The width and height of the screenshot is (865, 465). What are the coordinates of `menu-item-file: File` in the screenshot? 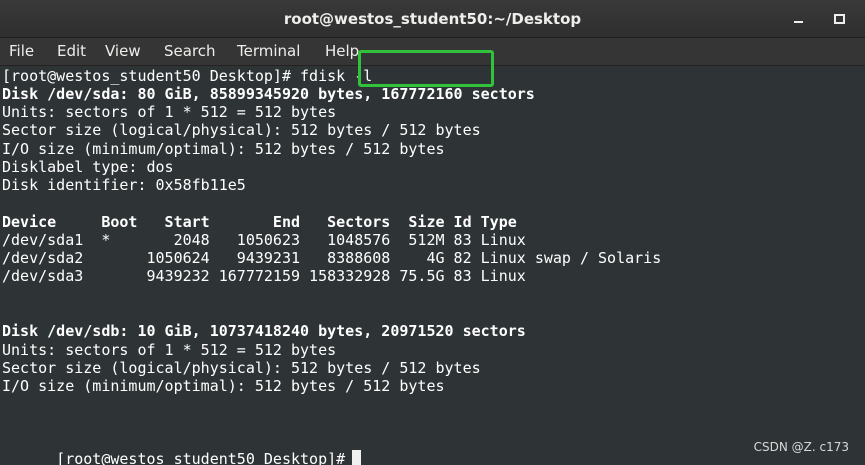 It's located at (21, 51).